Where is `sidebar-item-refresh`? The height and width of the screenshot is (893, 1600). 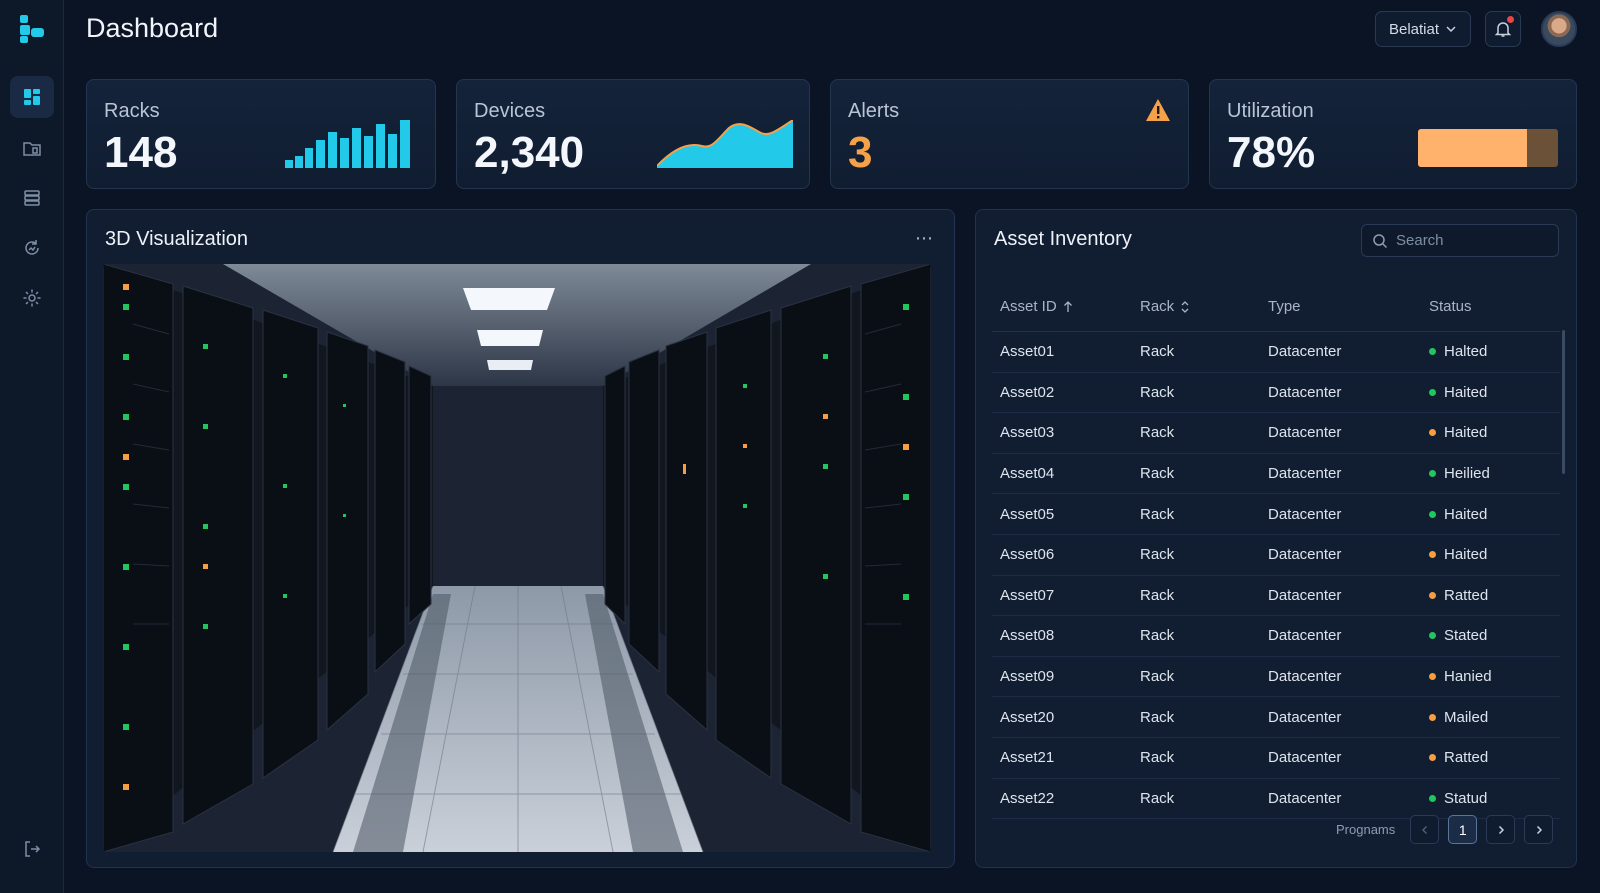
sidebar-item-refresh is located at coordinates (32, 248).